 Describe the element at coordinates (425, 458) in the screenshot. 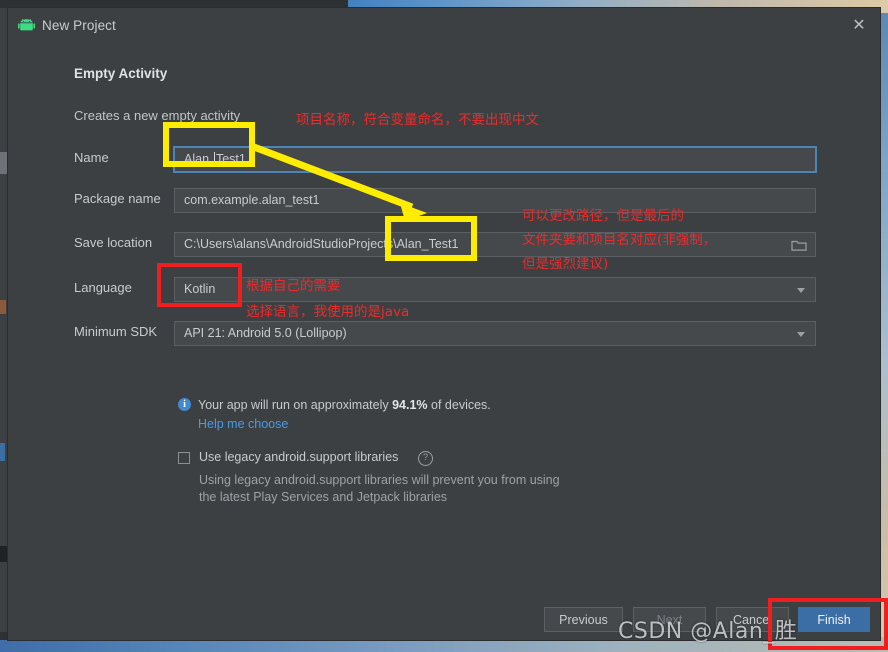

I see `help-question-icon: ?` at that location.